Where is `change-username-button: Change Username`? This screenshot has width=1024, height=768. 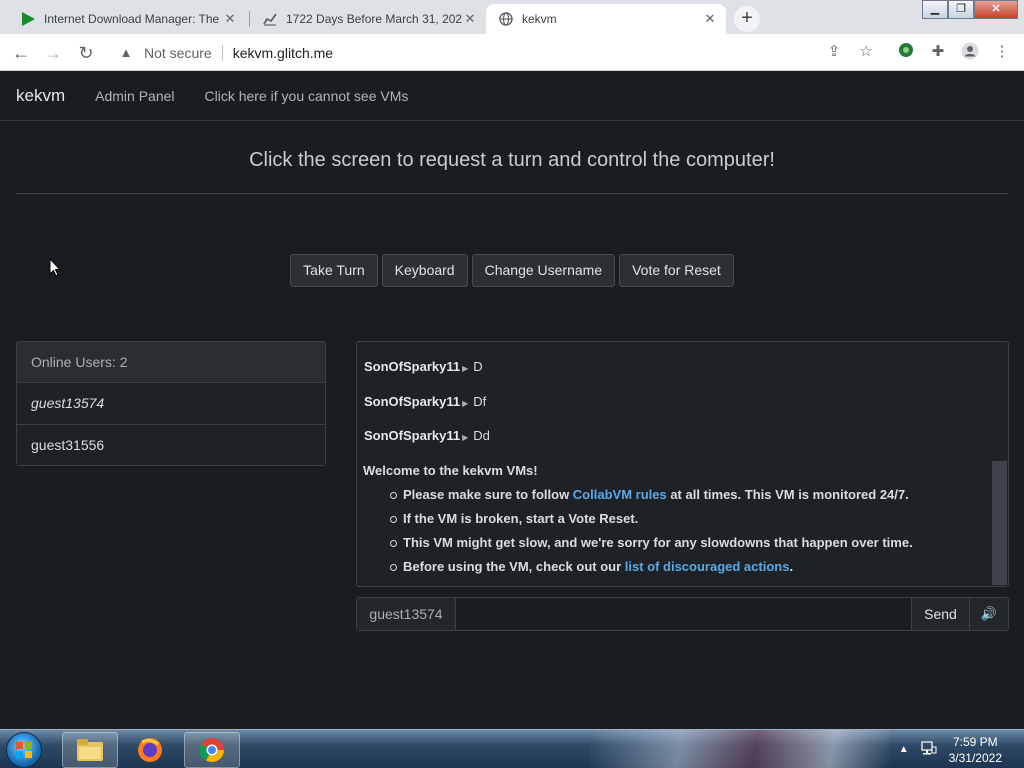 change-username-button: Change Username is located at coordinates (543, 270).